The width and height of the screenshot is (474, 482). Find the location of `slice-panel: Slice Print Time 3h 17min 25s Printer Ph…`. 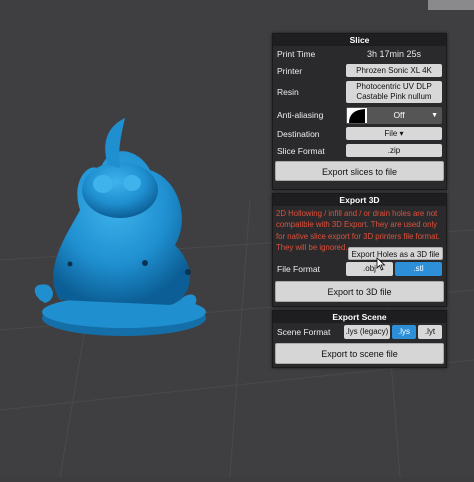

slice-panel: Slice Print Time 3h 17min 25s Printer Ph… is located at coordinates (359, 111).